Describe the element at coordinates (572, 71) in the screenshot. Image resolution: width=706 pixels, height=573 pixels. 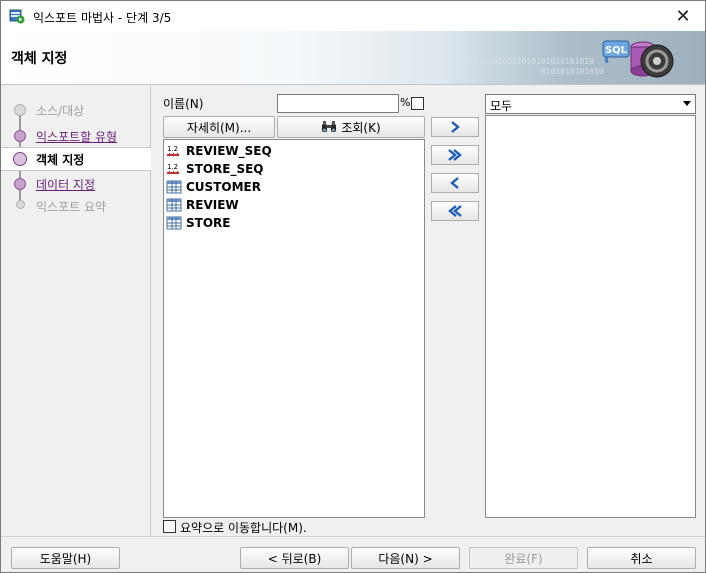
I see `banner-binary-text: 0101010101010` at that location.